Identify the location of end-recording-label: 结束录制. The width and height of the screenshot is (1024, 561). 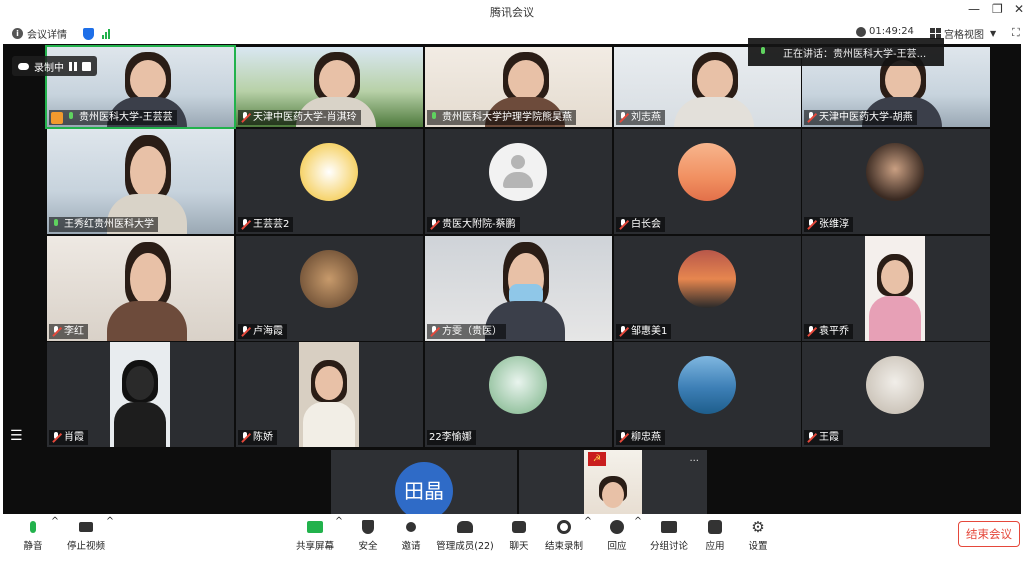
(563, 546).